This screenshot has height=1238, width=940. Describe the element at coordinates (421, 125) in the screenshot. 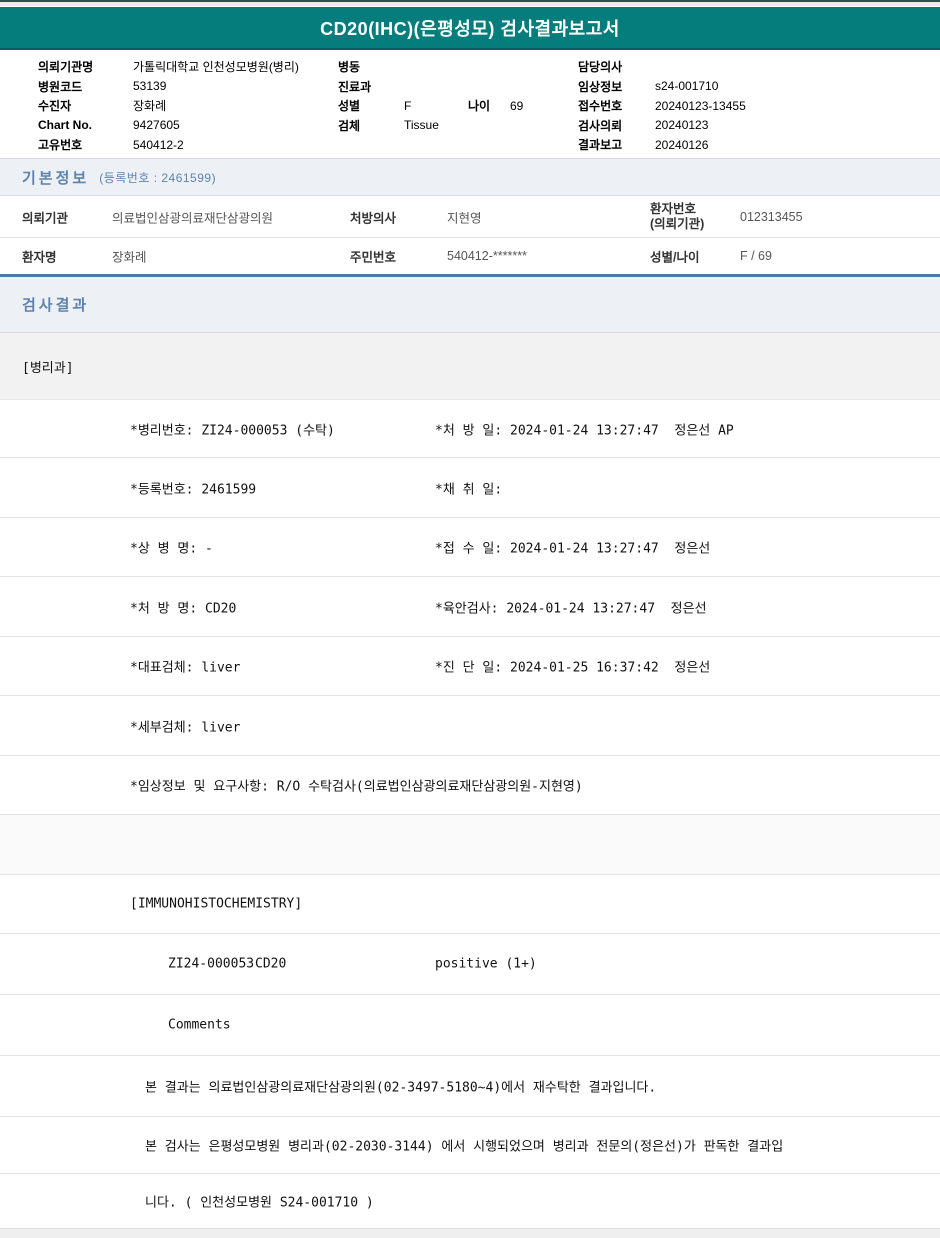

I see `field-value: Tissue` at that location.